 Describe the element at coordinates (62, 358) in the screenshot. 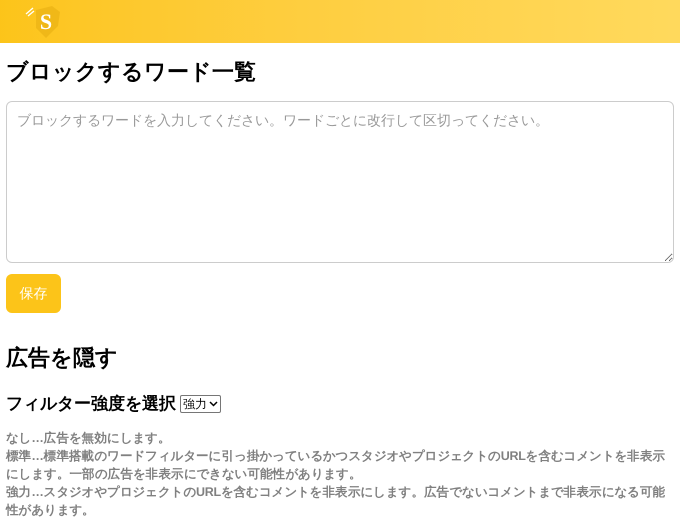

I see `section-title: 広告を隠す` at that location.